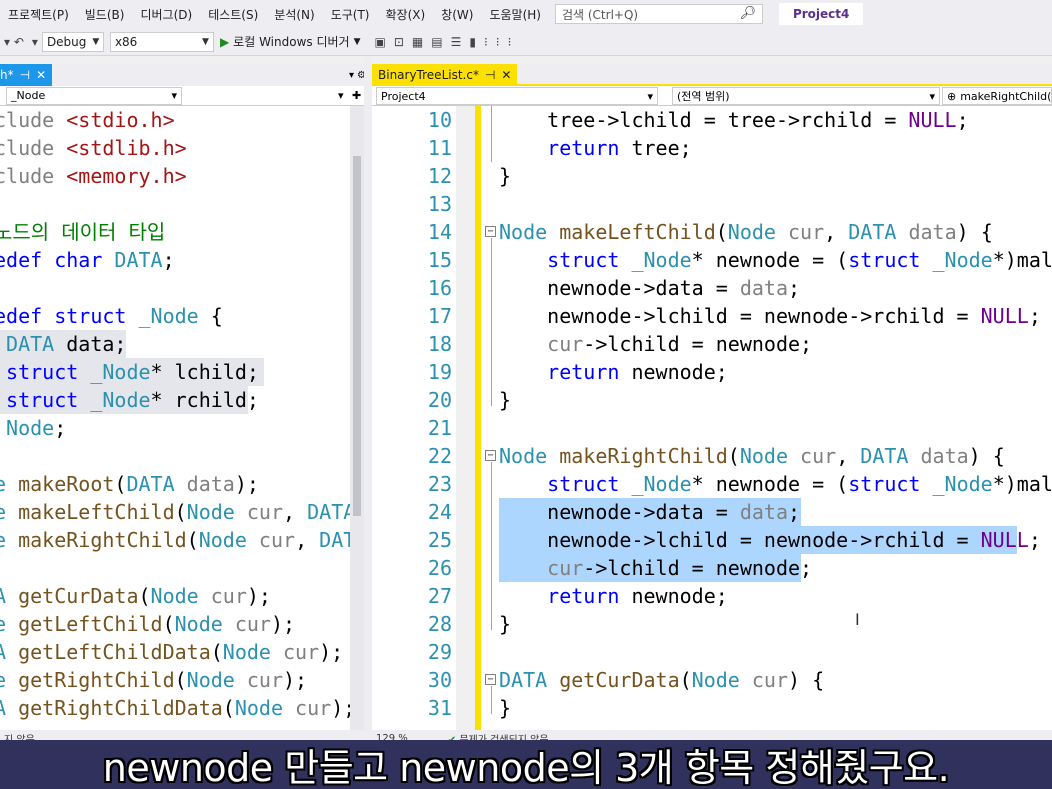 Image resolution: width=1052 pixels, height=789 pixels. I want to click on left-code-line: DATA data;, so click(63, 344).